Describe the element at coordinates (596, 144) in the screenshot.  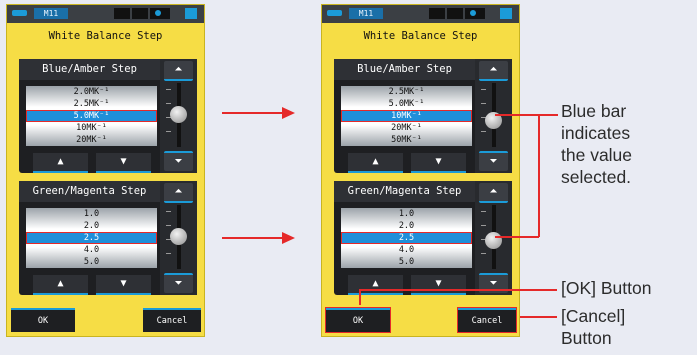
I see `blue-bar-note: Blue bar indicates the value selected.` at that location.